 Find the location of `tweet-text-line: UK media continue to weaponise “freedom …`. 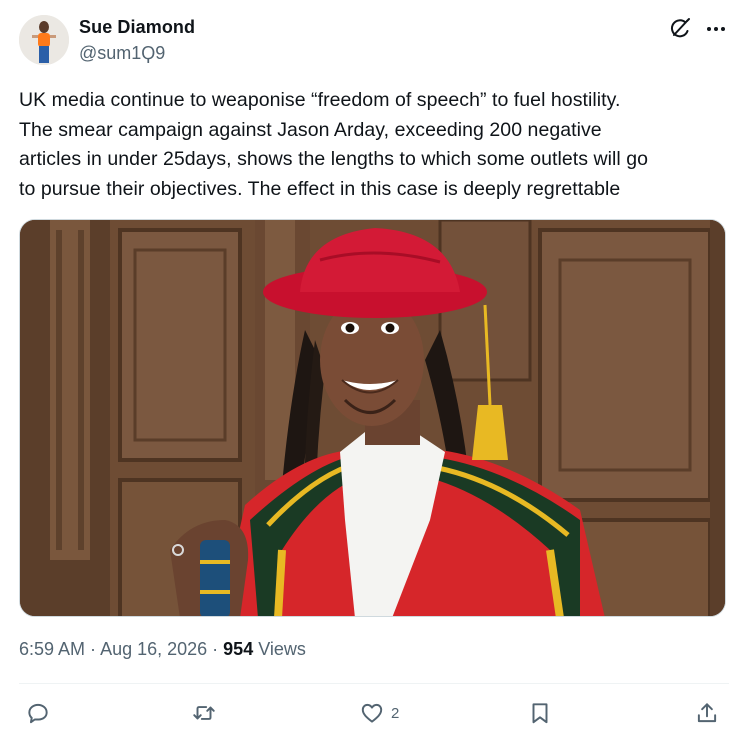

tweet-text-line: UK media continue to weaponise “freedom … is located at coordinates (320, 100).